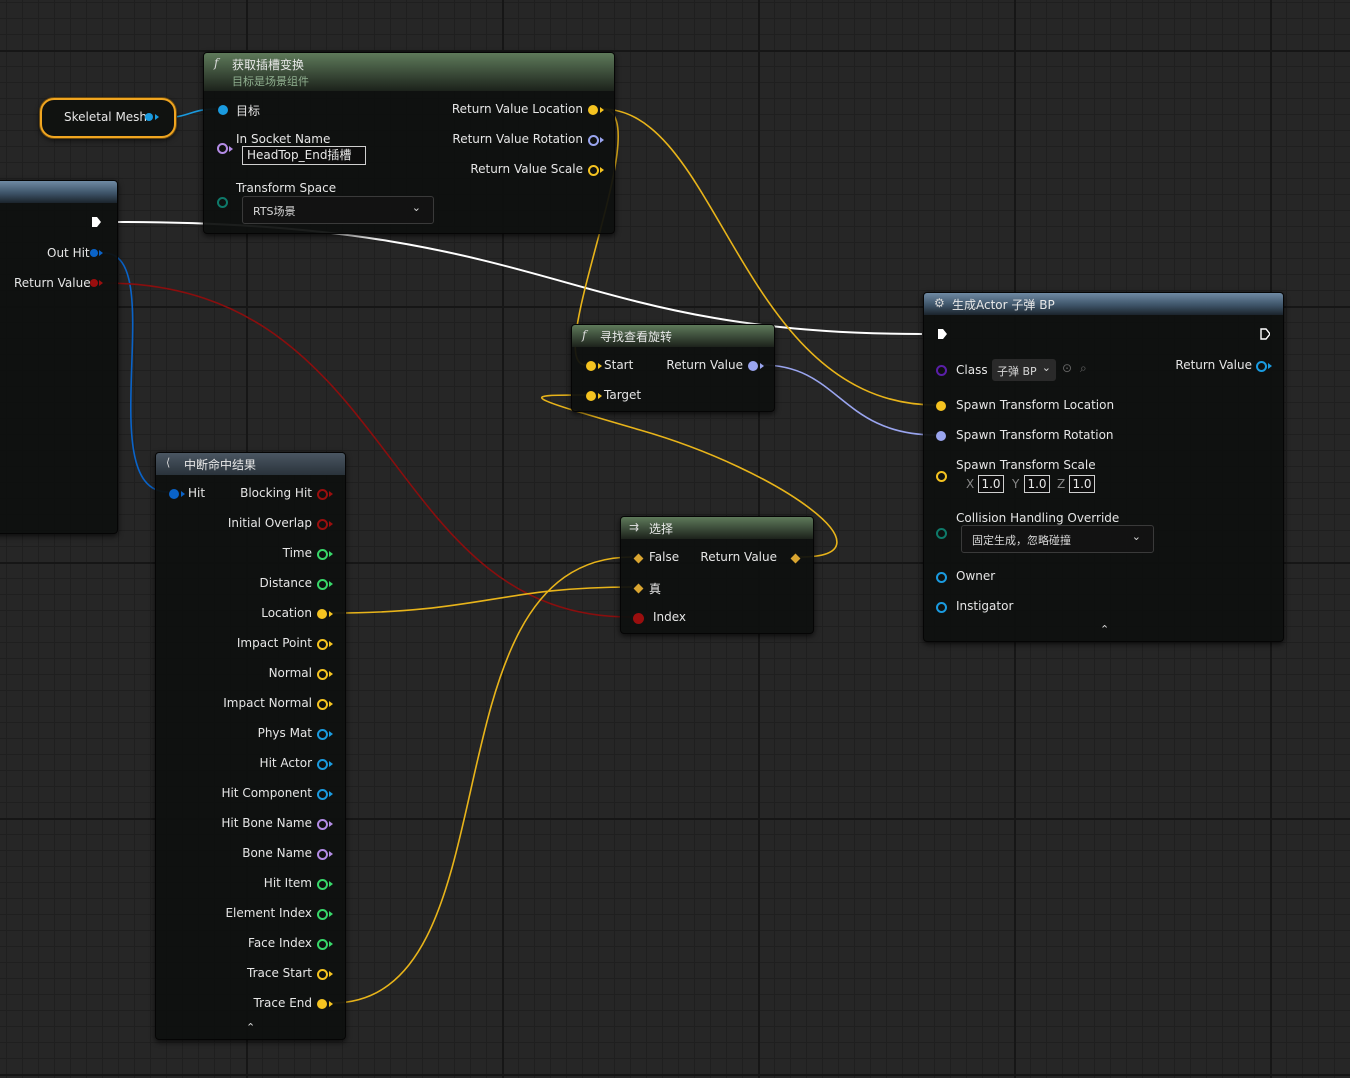 The width and height of the screenshot is (1350, 1078). Describe the element at coordinates (52, 283) in the screenshot. I see `return-value-label: Return Value` at that location.